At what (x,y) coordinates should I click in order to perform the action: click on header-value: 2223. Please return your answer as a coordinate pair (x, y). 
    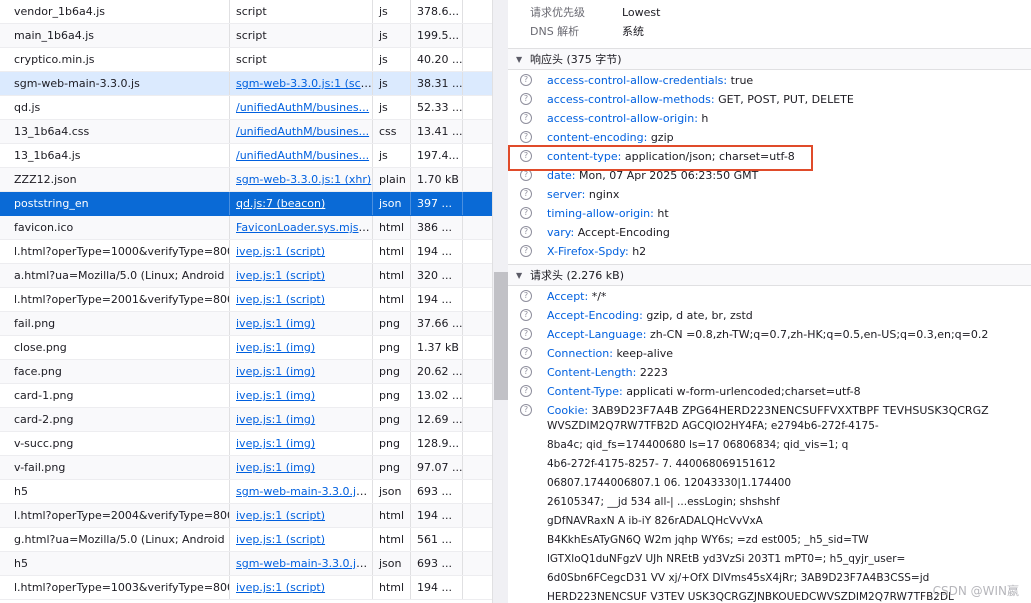
    Looking at the image, I should click on (653, 372).